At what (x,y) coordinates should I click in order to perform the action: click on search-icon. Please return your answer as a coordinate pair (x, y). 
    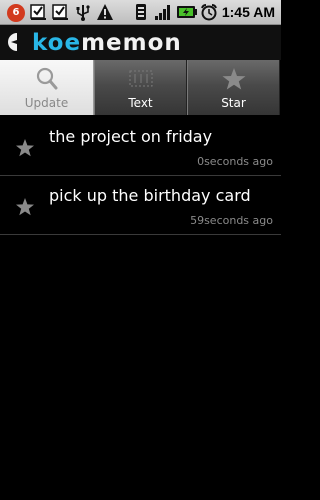
    Looking at the image, I should click on (46, 78).